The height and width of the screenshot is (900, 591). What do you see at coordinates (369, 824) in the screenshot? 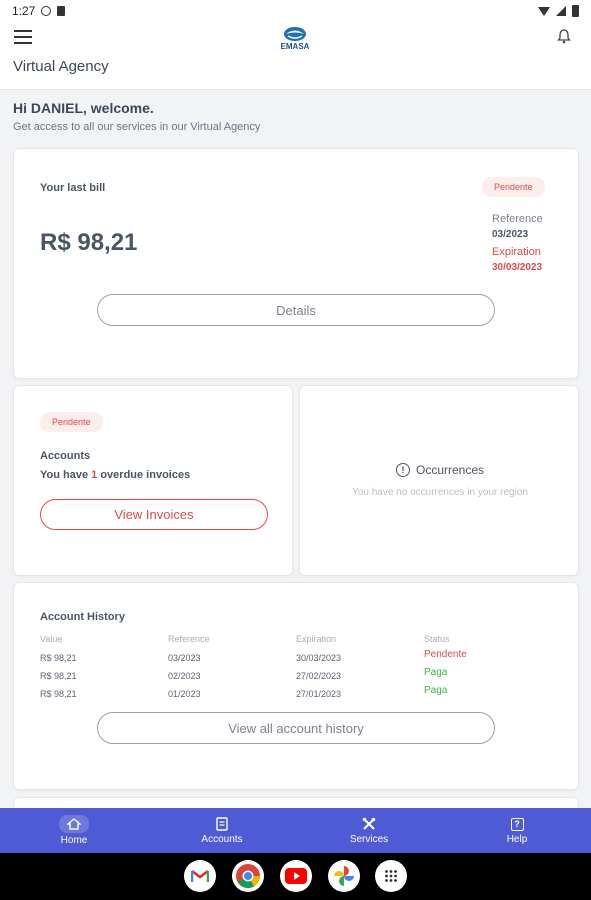
I see `tools-icon` at bounding box center [369, 824].